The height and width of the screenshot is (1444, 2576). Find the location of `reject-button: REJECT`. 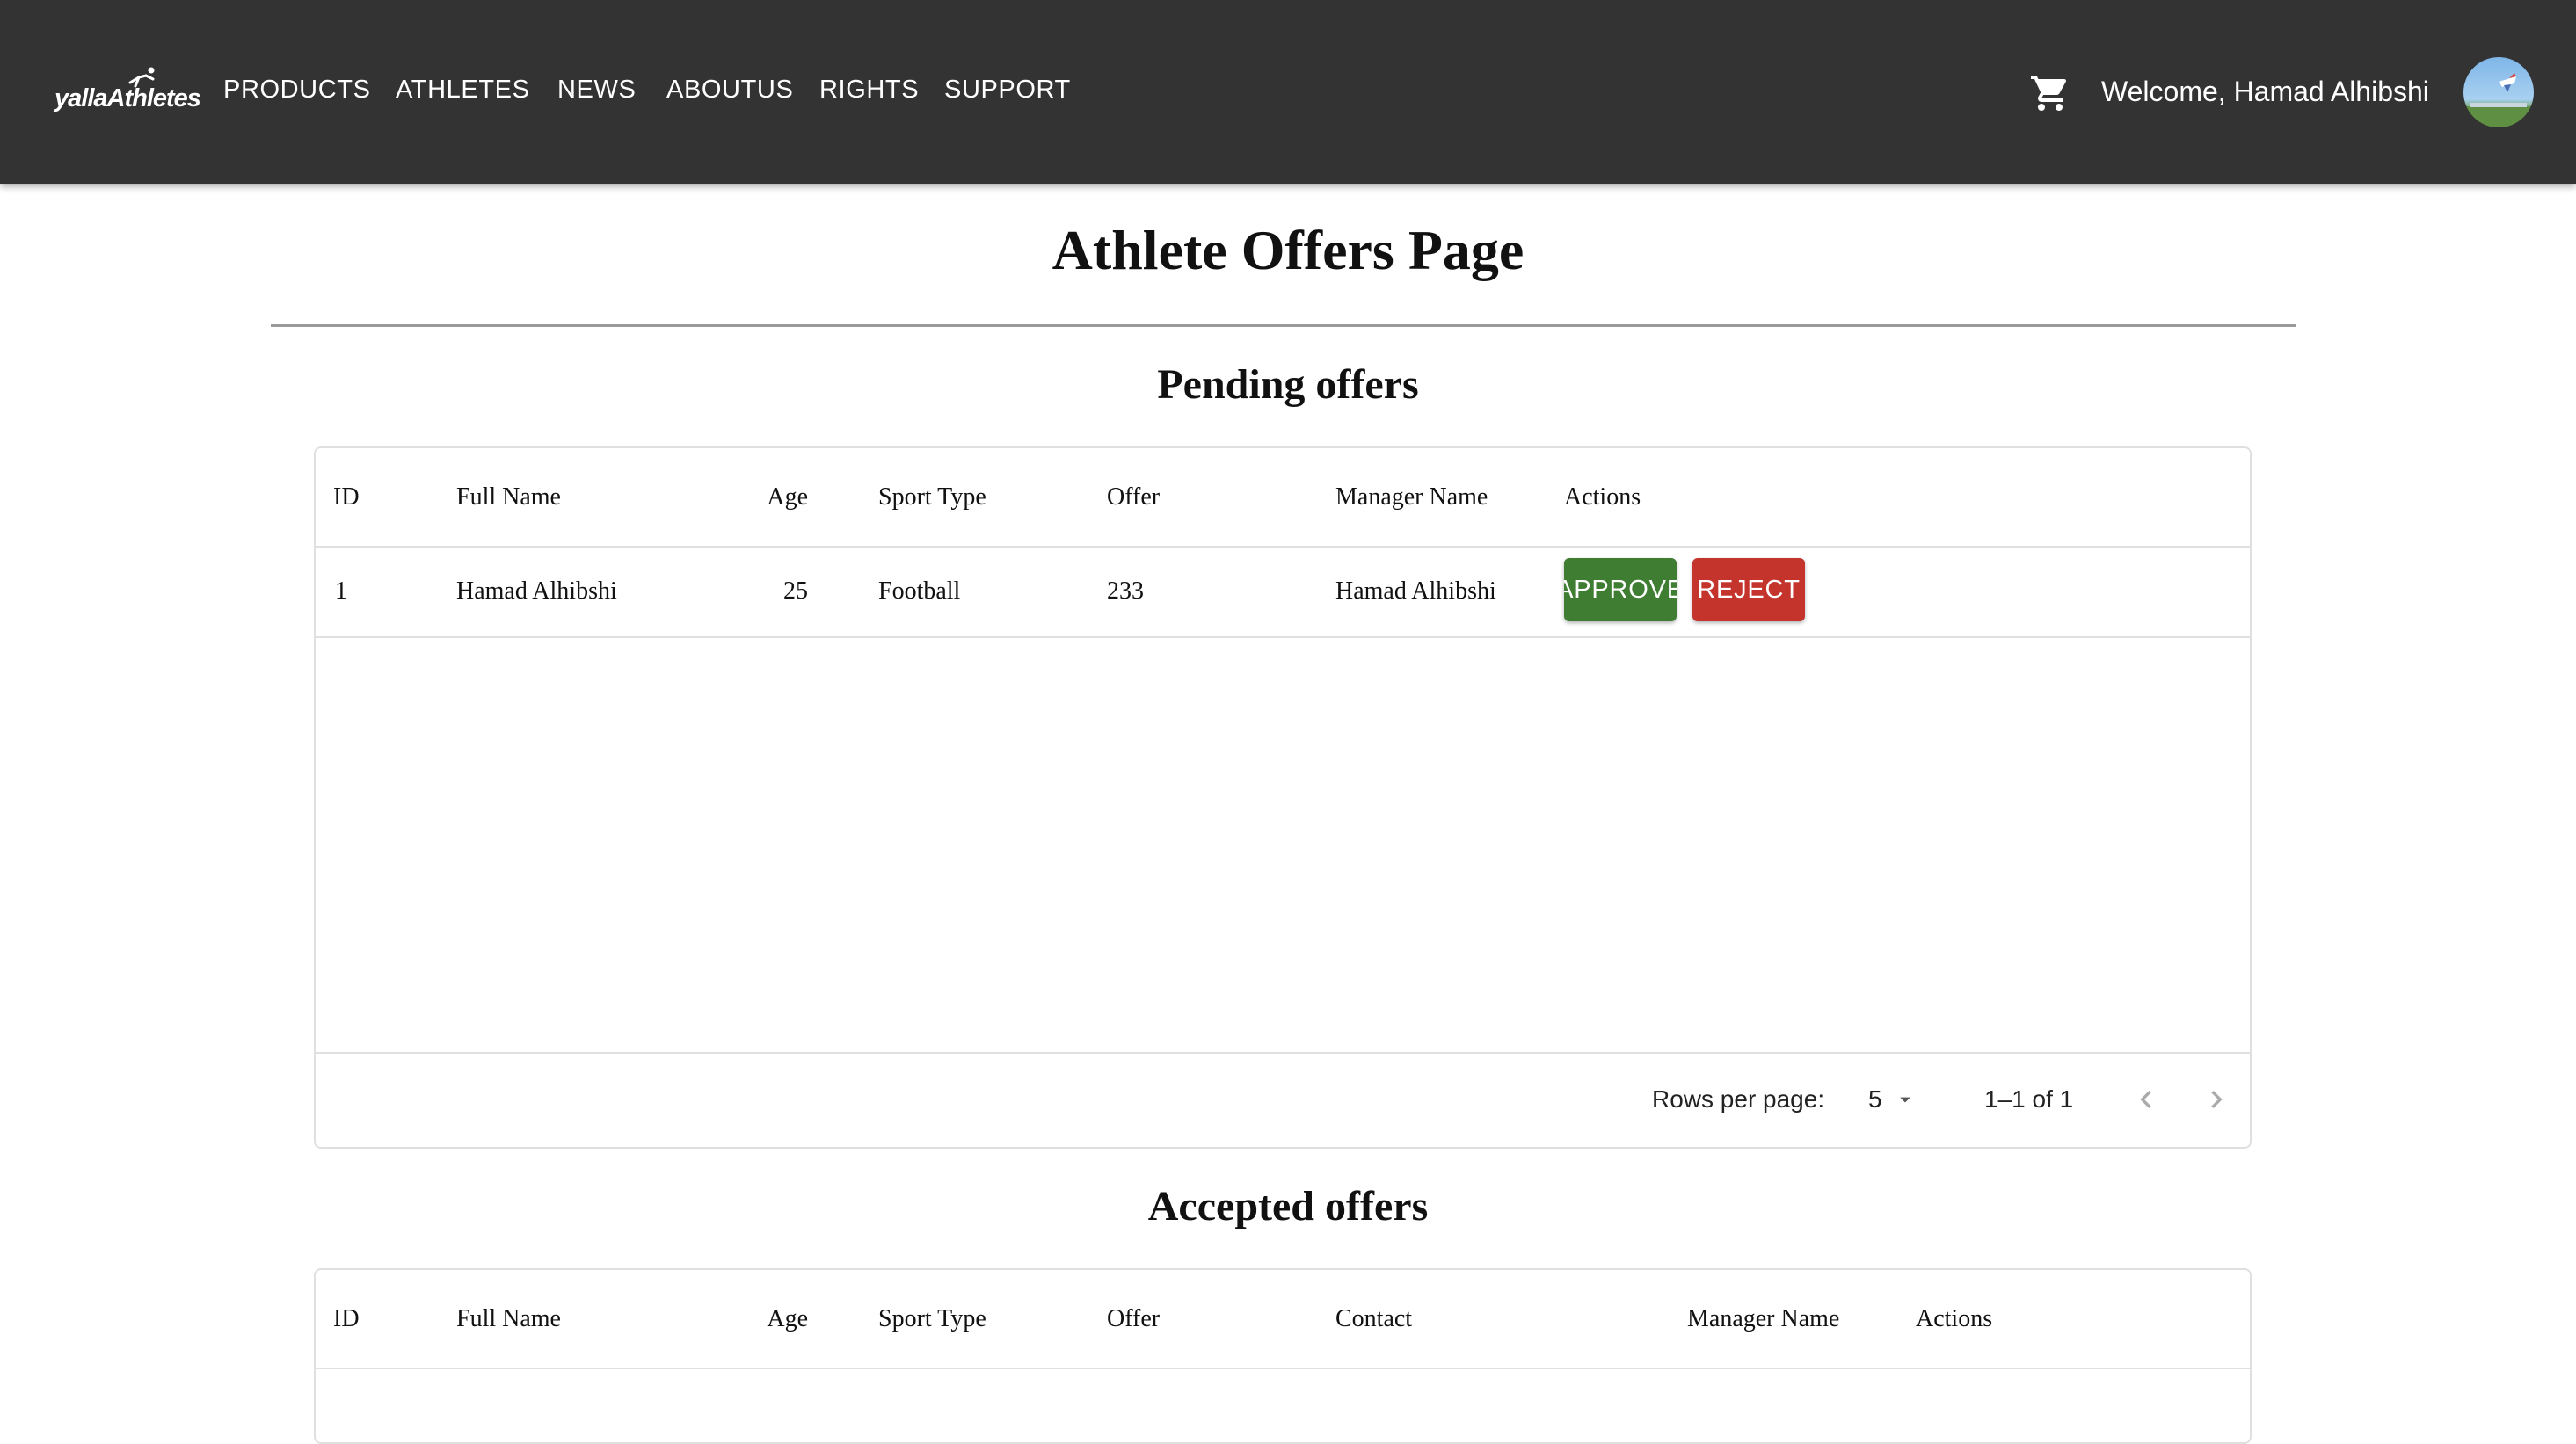

reject-button: REJECT is located at coordinates (1748, 589).